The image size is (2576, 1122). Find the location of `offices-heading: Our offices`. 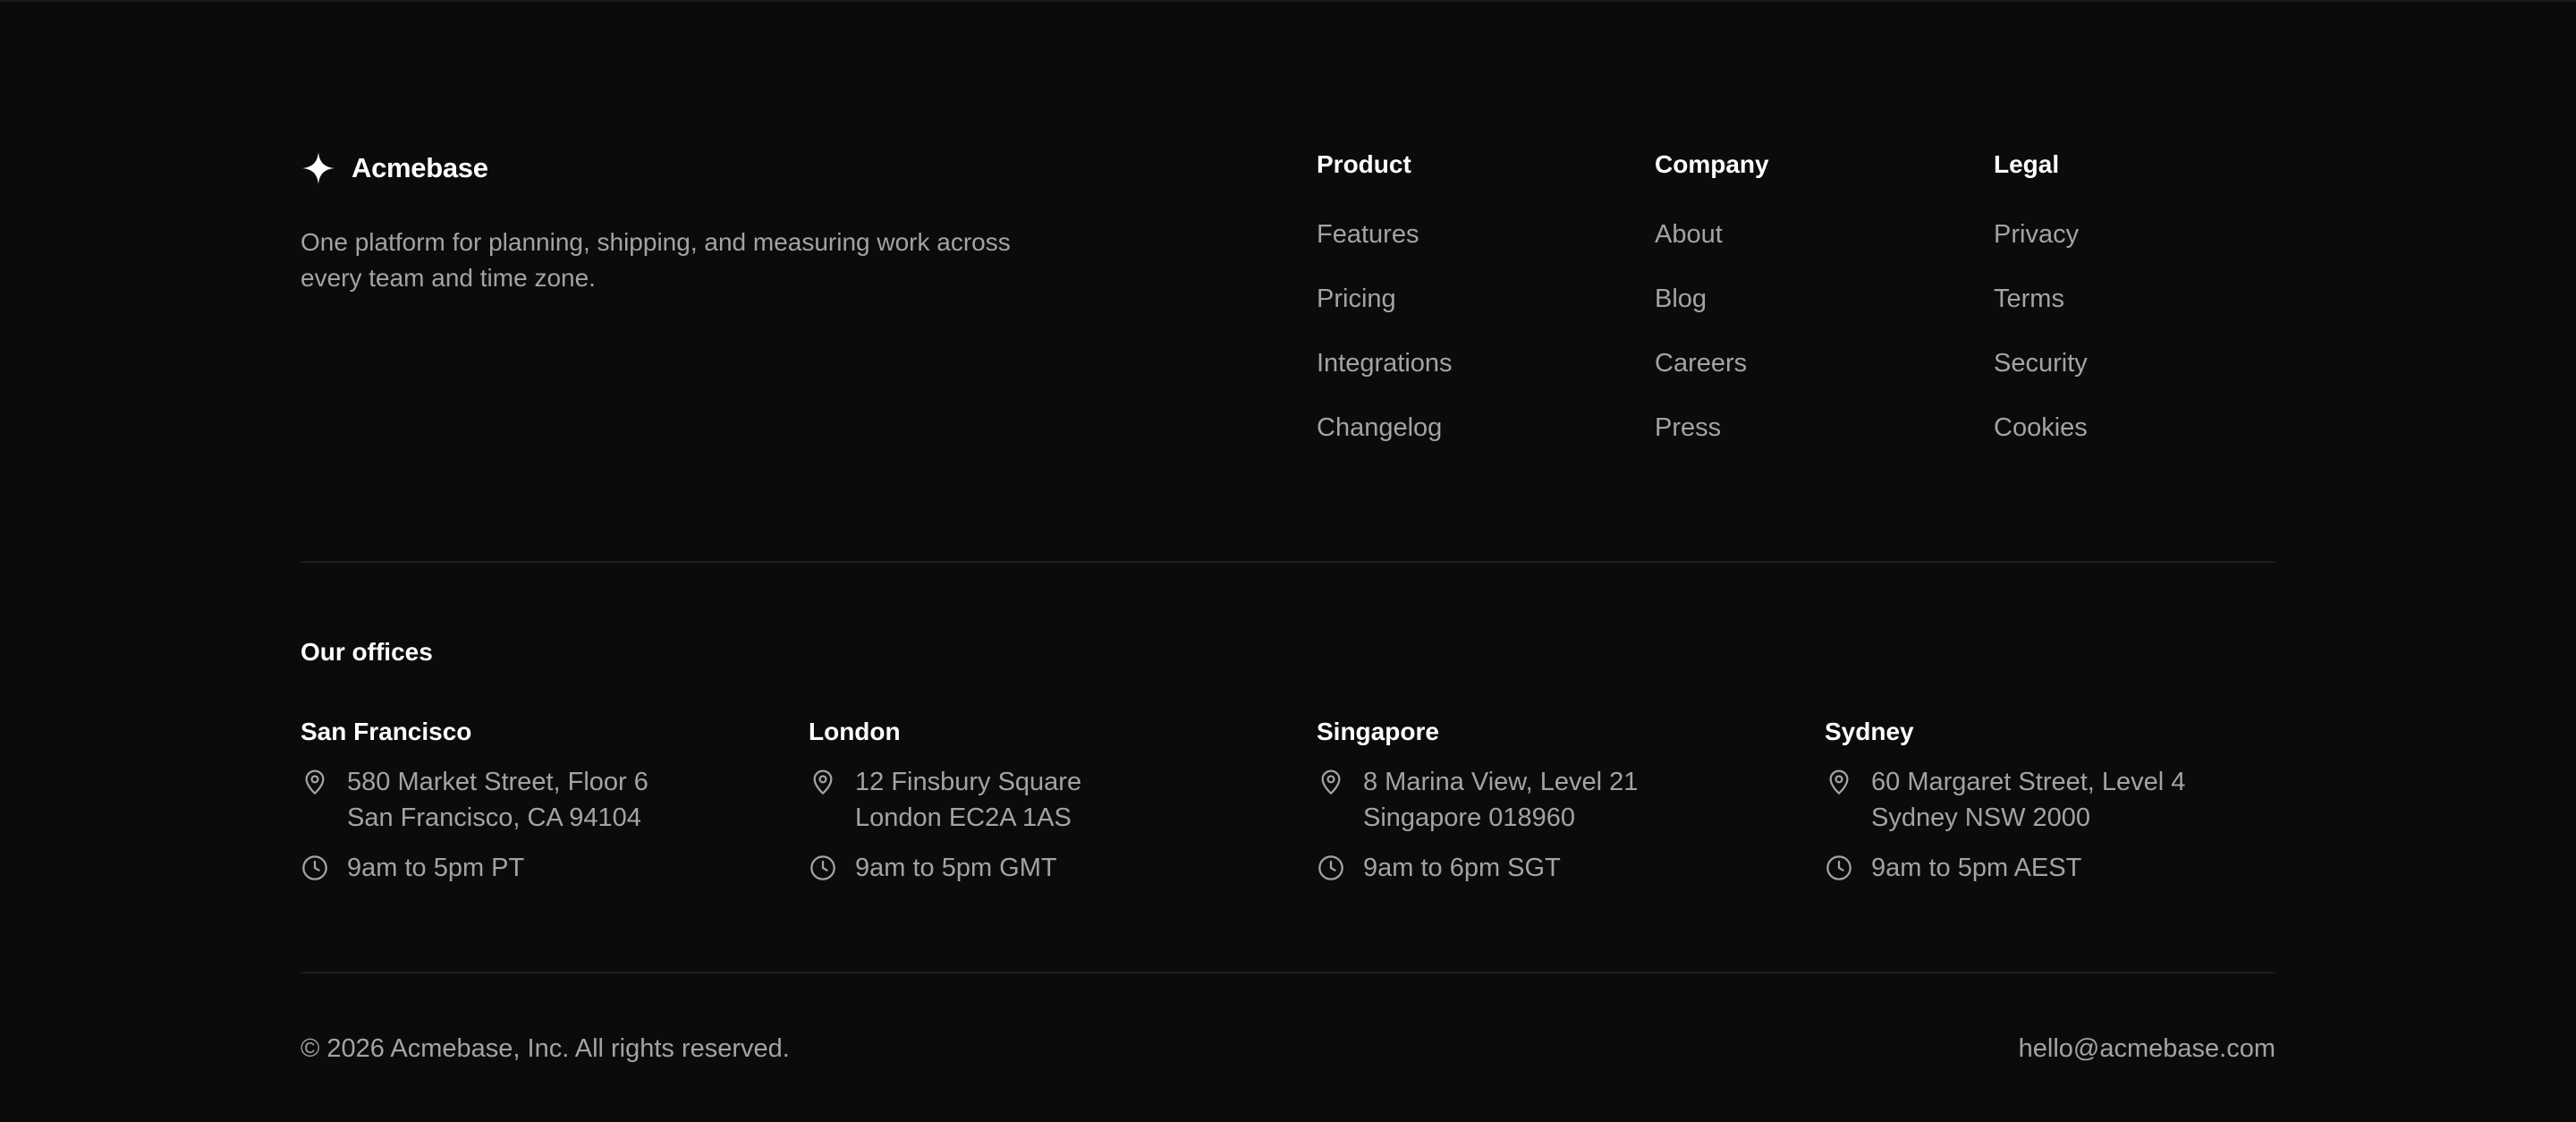

offices-heading: Our offices is located at coordinates (367, 652).